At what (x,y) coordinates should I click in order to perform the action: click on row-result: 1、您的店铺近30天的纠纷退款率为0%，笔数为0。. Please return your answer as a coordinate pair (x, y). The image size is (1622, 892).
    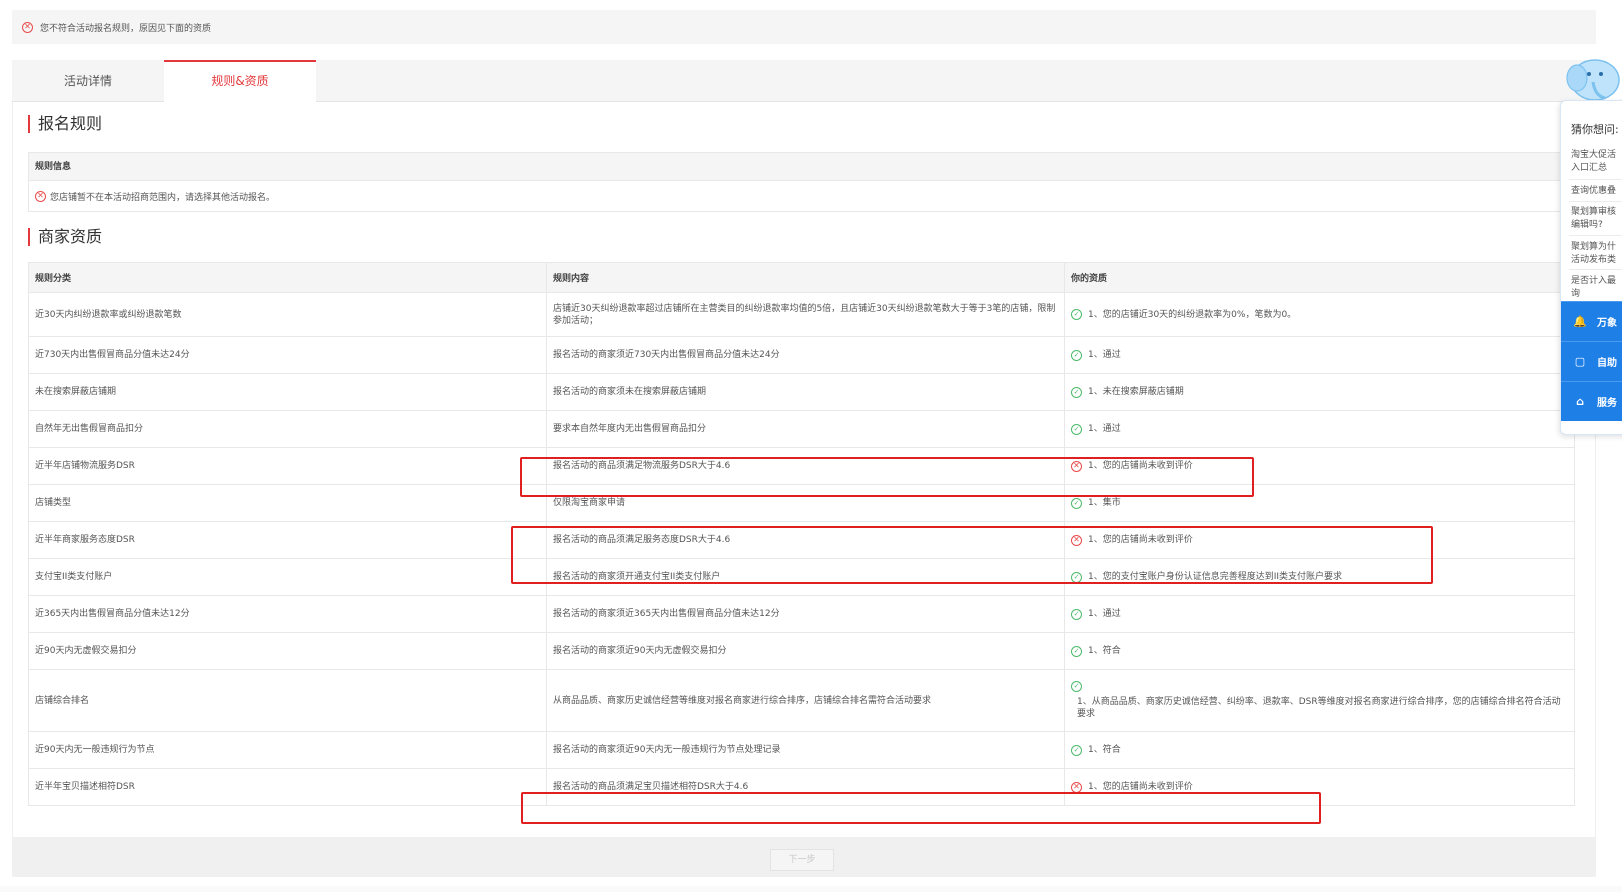
    Looking at the image, I should click on (1192, 314).